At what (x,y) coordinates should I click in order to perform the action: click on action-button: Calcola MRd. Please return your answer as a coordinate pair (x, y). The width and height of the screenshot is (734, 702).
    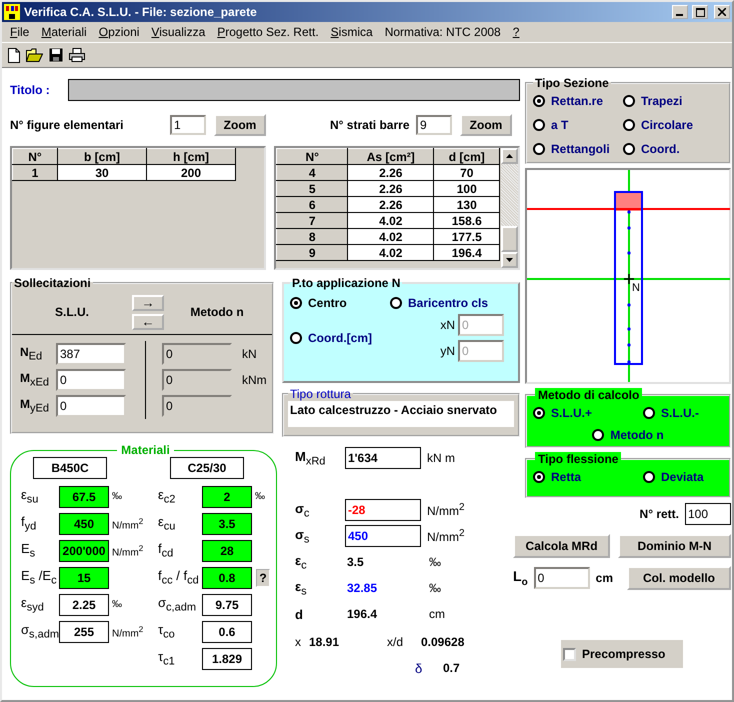
    Looking at the image, I should click on (561, 546).